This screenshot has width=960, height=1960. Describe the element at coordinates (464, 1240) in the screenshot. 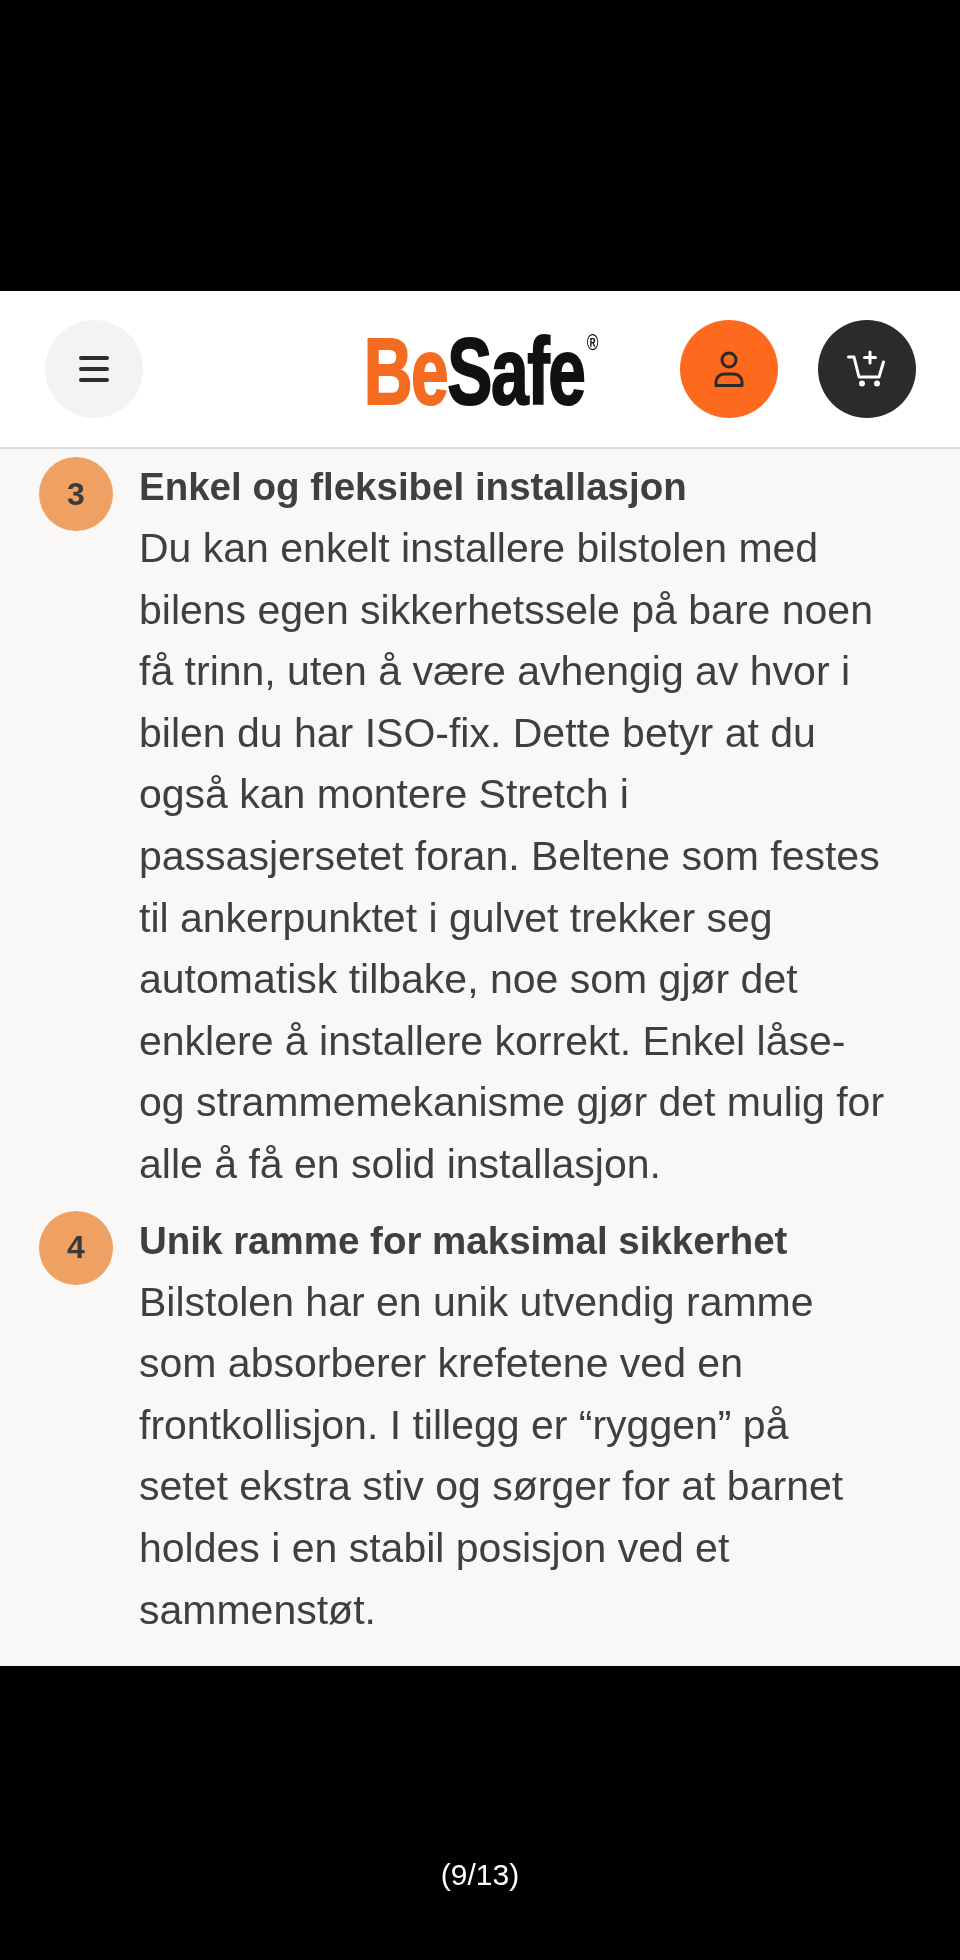

I see `feature-title: Unik ramme for maksimal sikkerhet` at that location.